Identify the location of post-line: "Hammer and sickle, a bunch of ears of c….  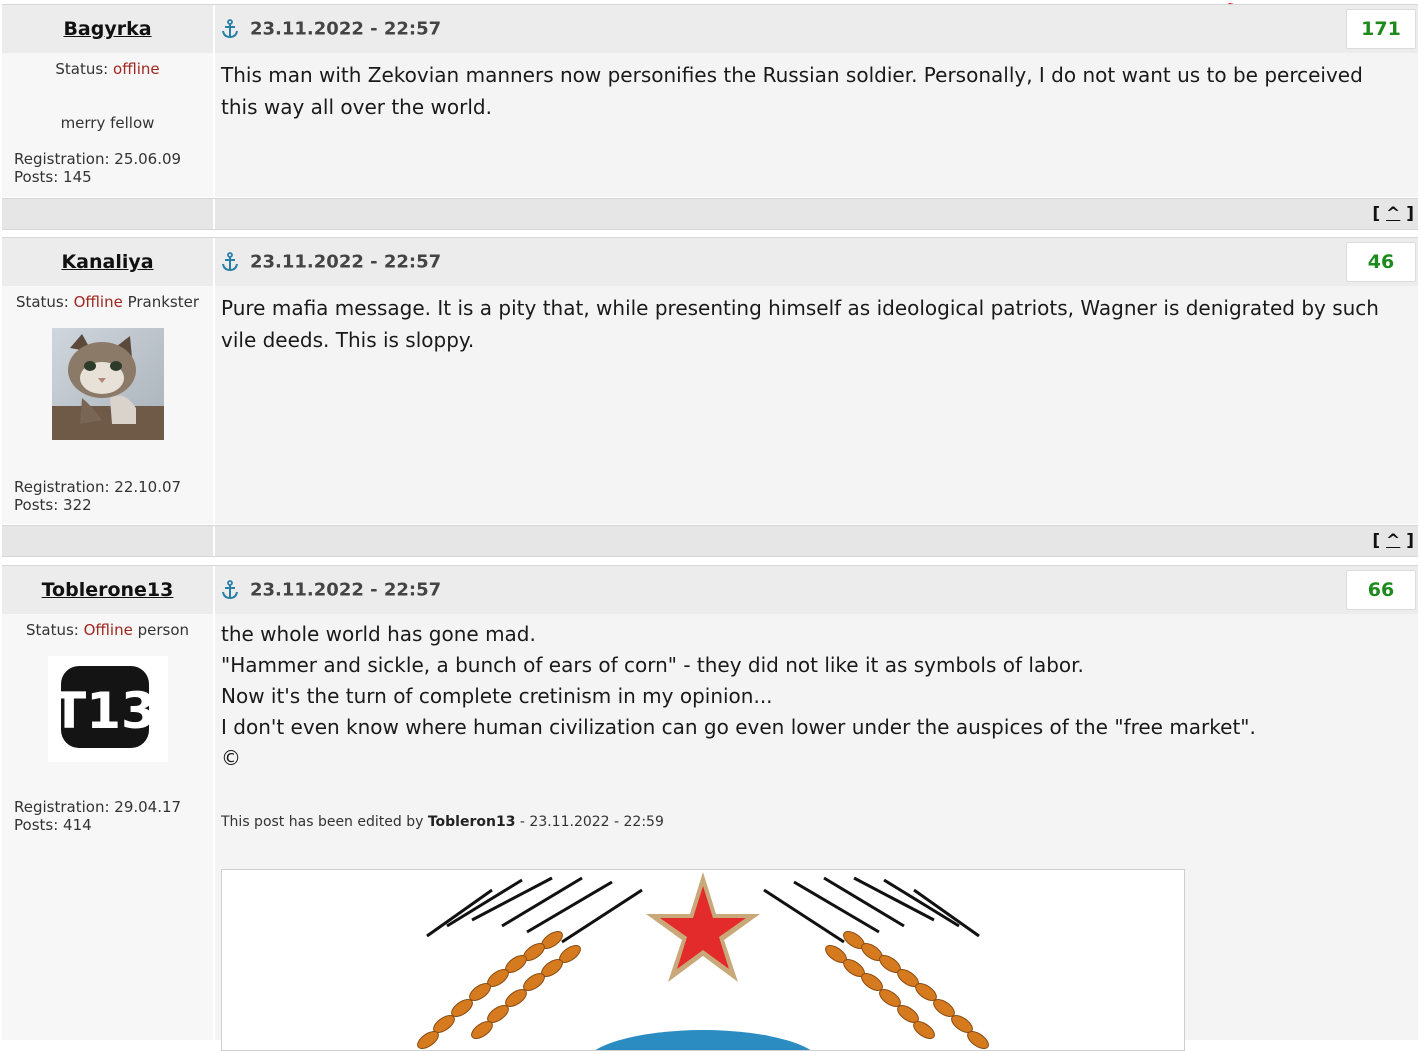
(652, 665).